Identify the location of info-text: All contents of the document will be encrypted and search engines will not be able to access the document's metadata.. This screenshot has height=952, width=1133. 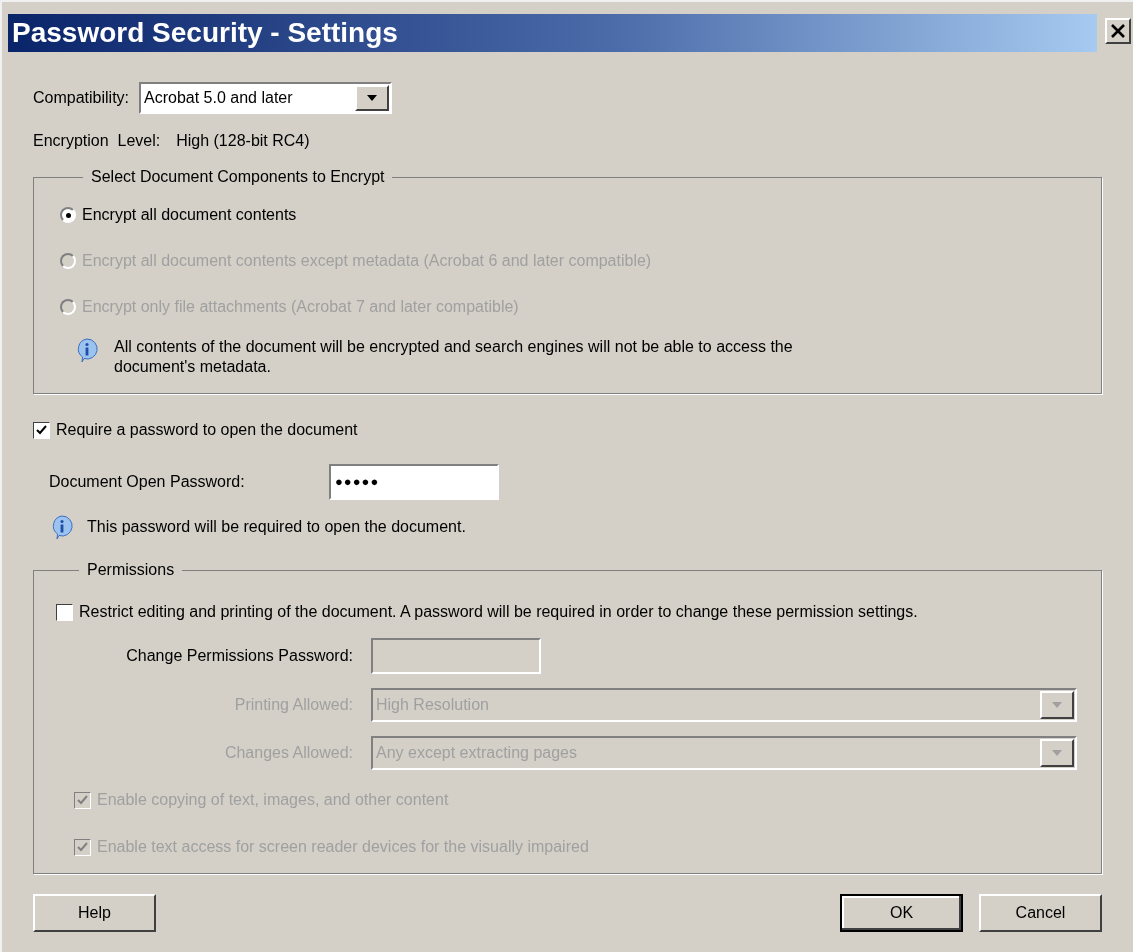
(454, 357).